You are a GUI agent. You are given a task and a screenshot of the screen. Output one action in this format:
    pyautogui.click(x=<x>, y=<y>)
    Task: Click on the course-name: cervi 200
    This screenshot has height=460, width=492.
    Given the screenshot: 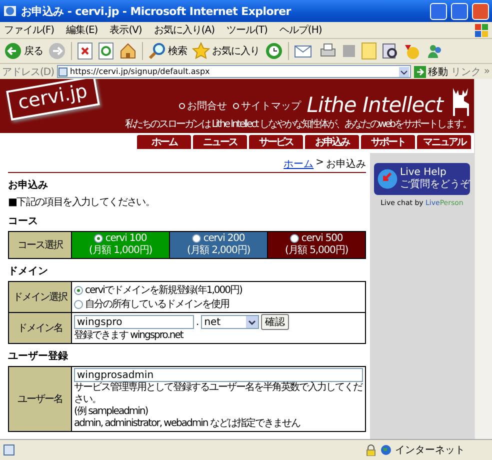 What is the action you would take?
    pyautogui.click(x=224, y=238)
    